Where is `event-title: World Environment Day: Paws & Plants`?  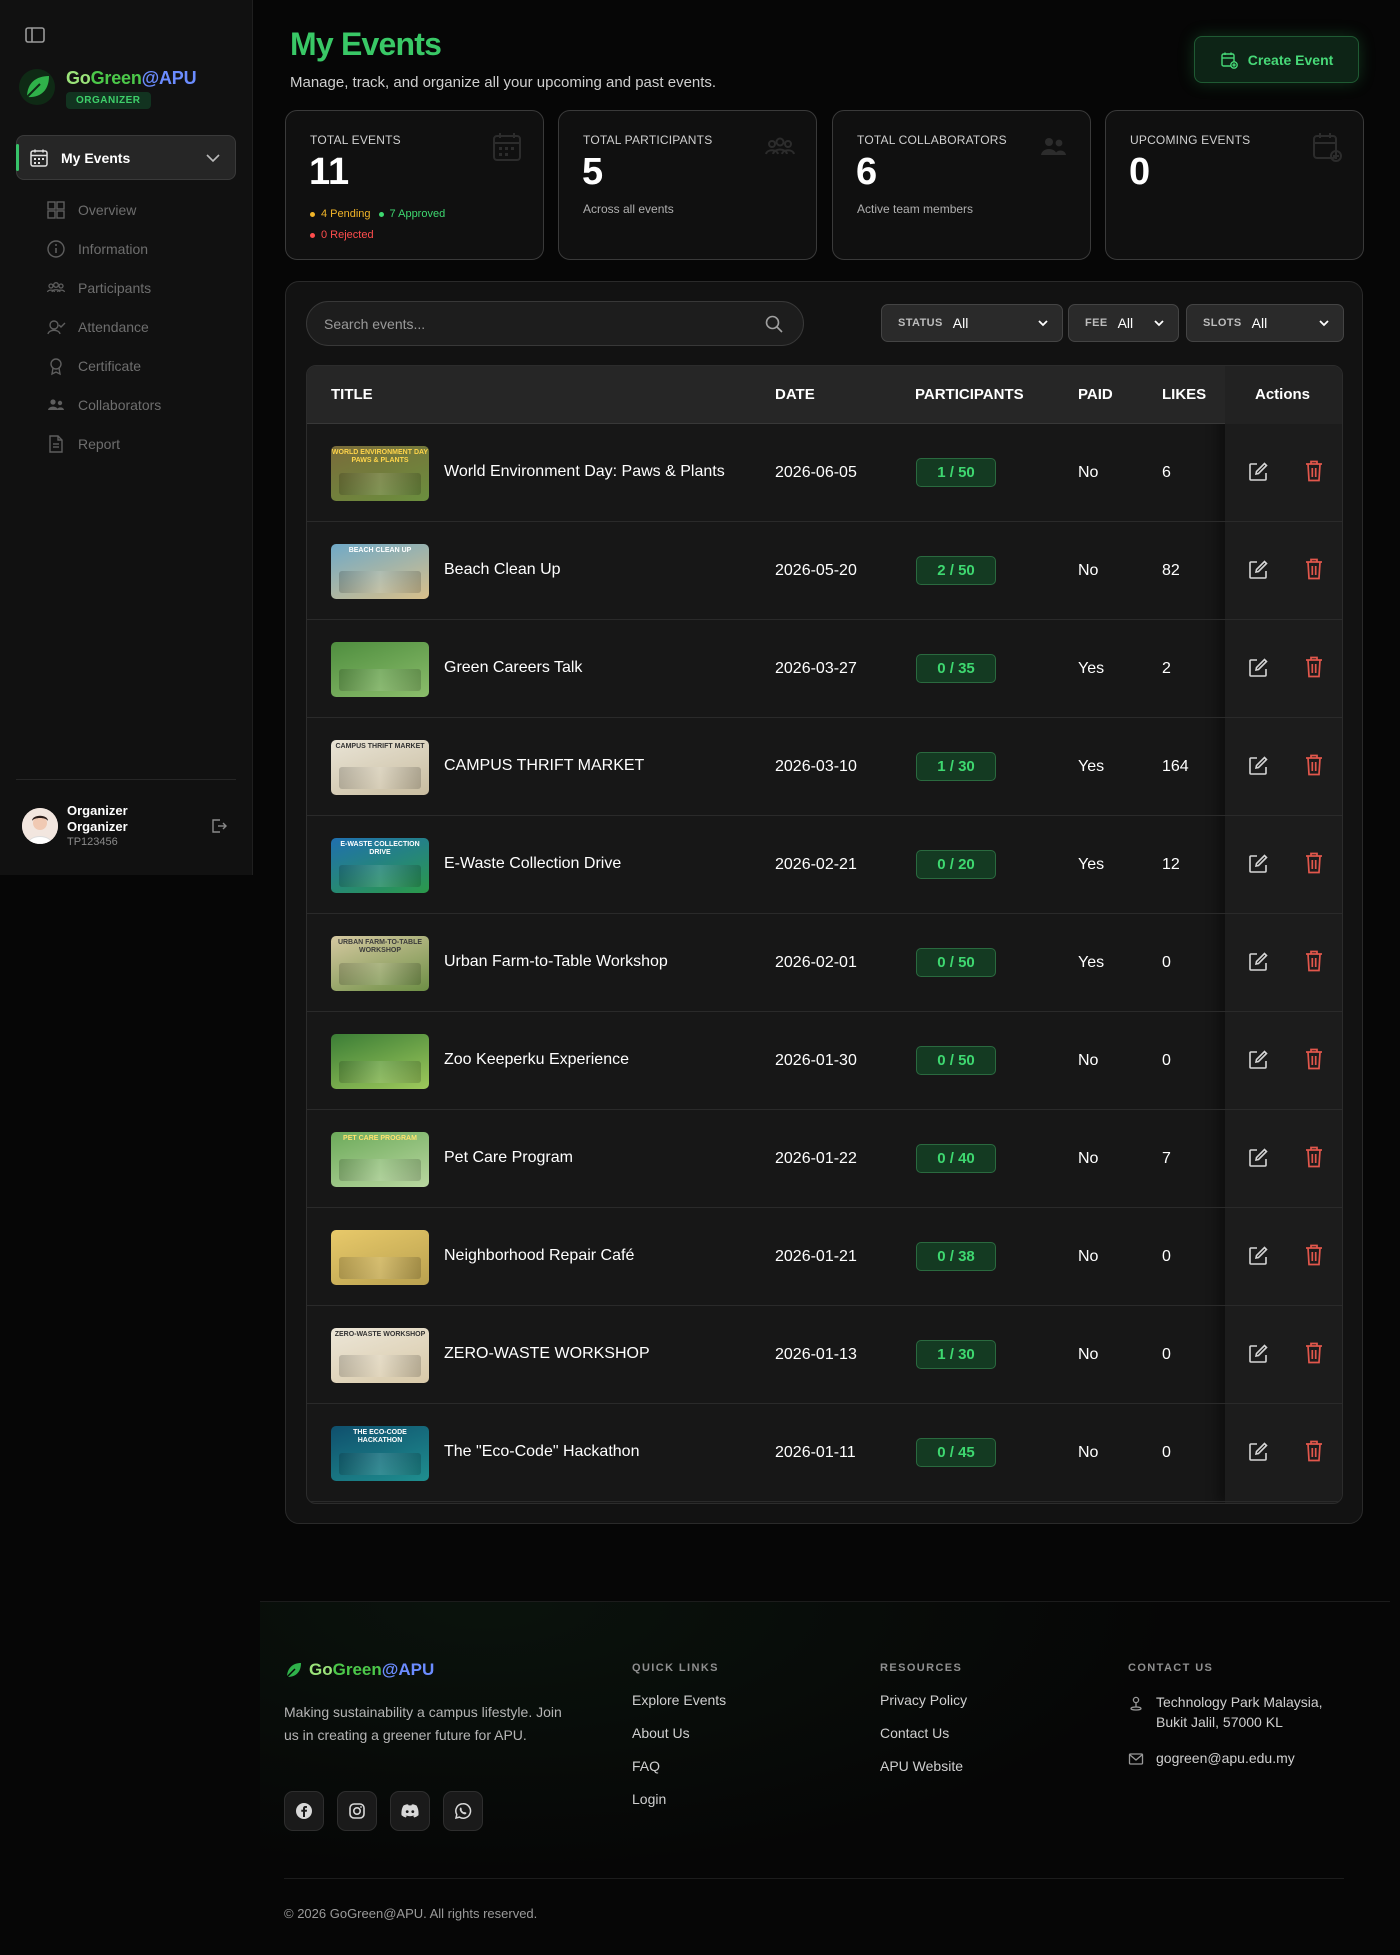 event-title: World Environment Day: Paws & Plants is located at coordinates (584, 472).